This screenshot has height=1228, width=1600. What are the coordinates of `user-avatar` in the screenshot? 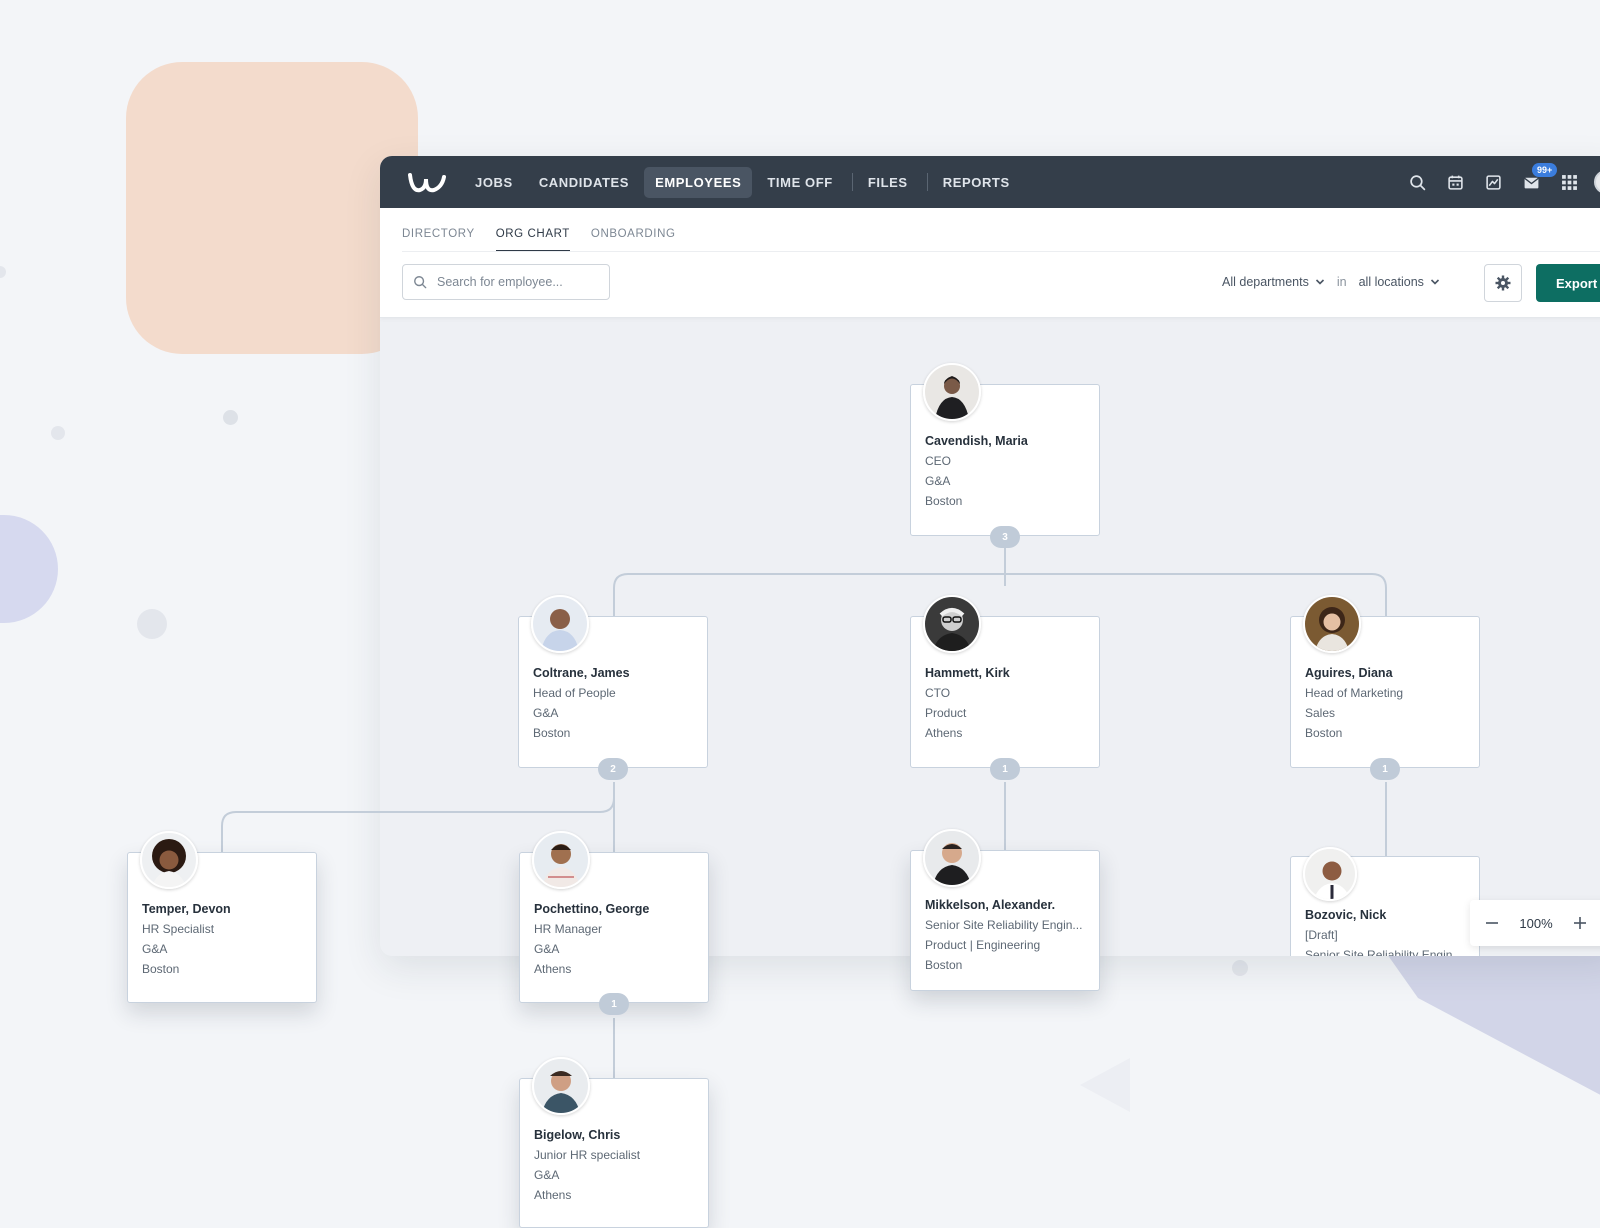 It's located at (1597, 182).